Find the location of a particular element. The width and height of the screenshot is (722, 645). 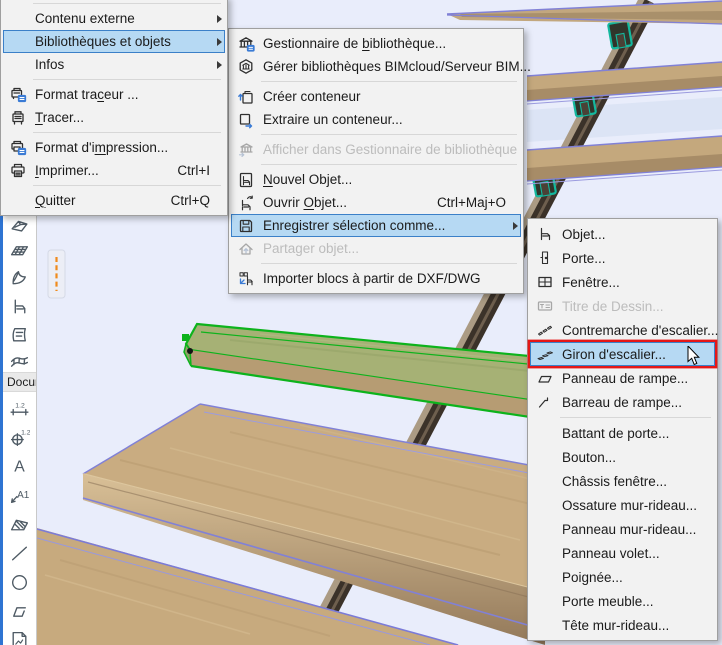

menu-item-imprimer: Imprimer... Ctrl+I is located at coordinates (114, 170).